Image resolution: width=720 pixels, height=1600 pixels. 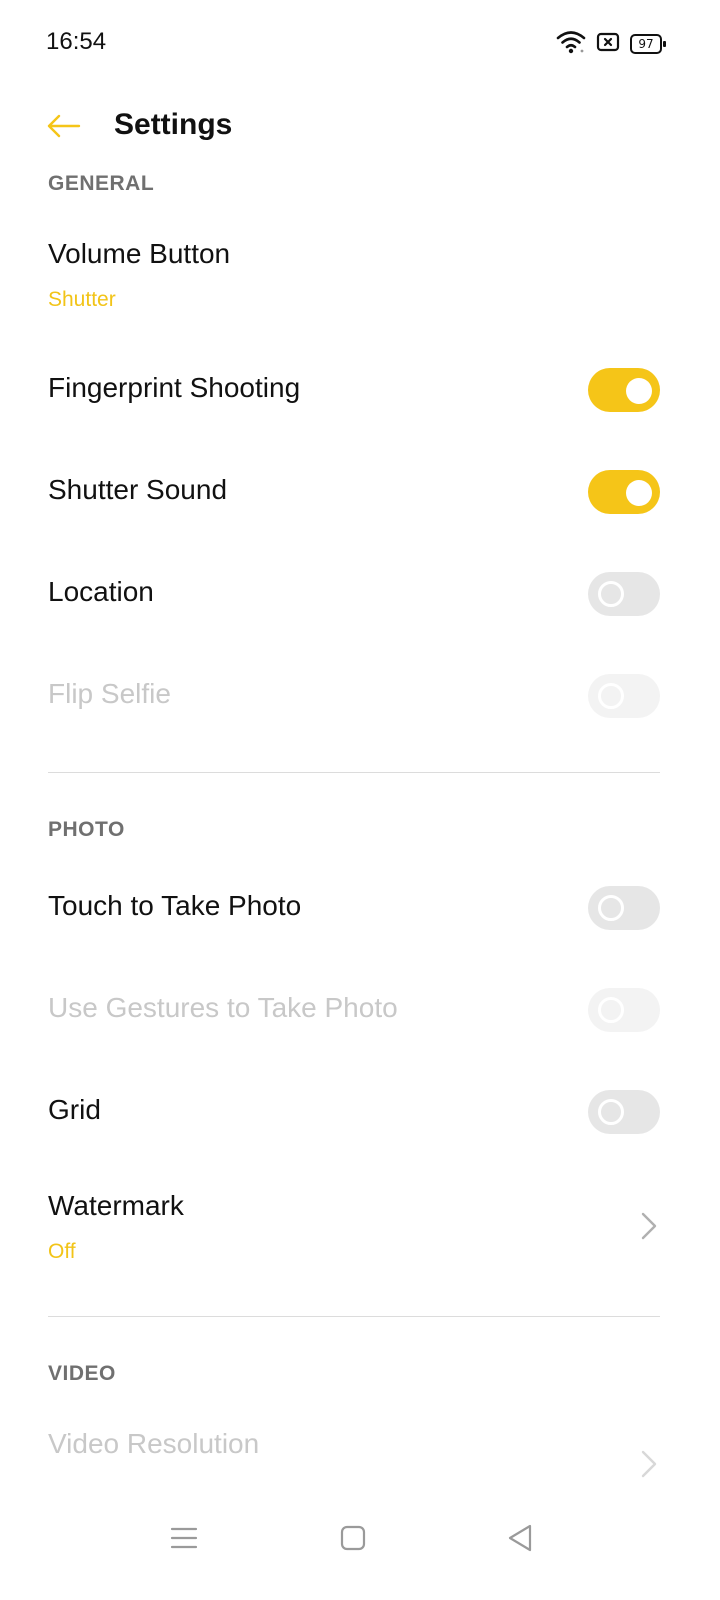 I want to click on fingerprint-shooting-toggle, so click(x=624, y=390).